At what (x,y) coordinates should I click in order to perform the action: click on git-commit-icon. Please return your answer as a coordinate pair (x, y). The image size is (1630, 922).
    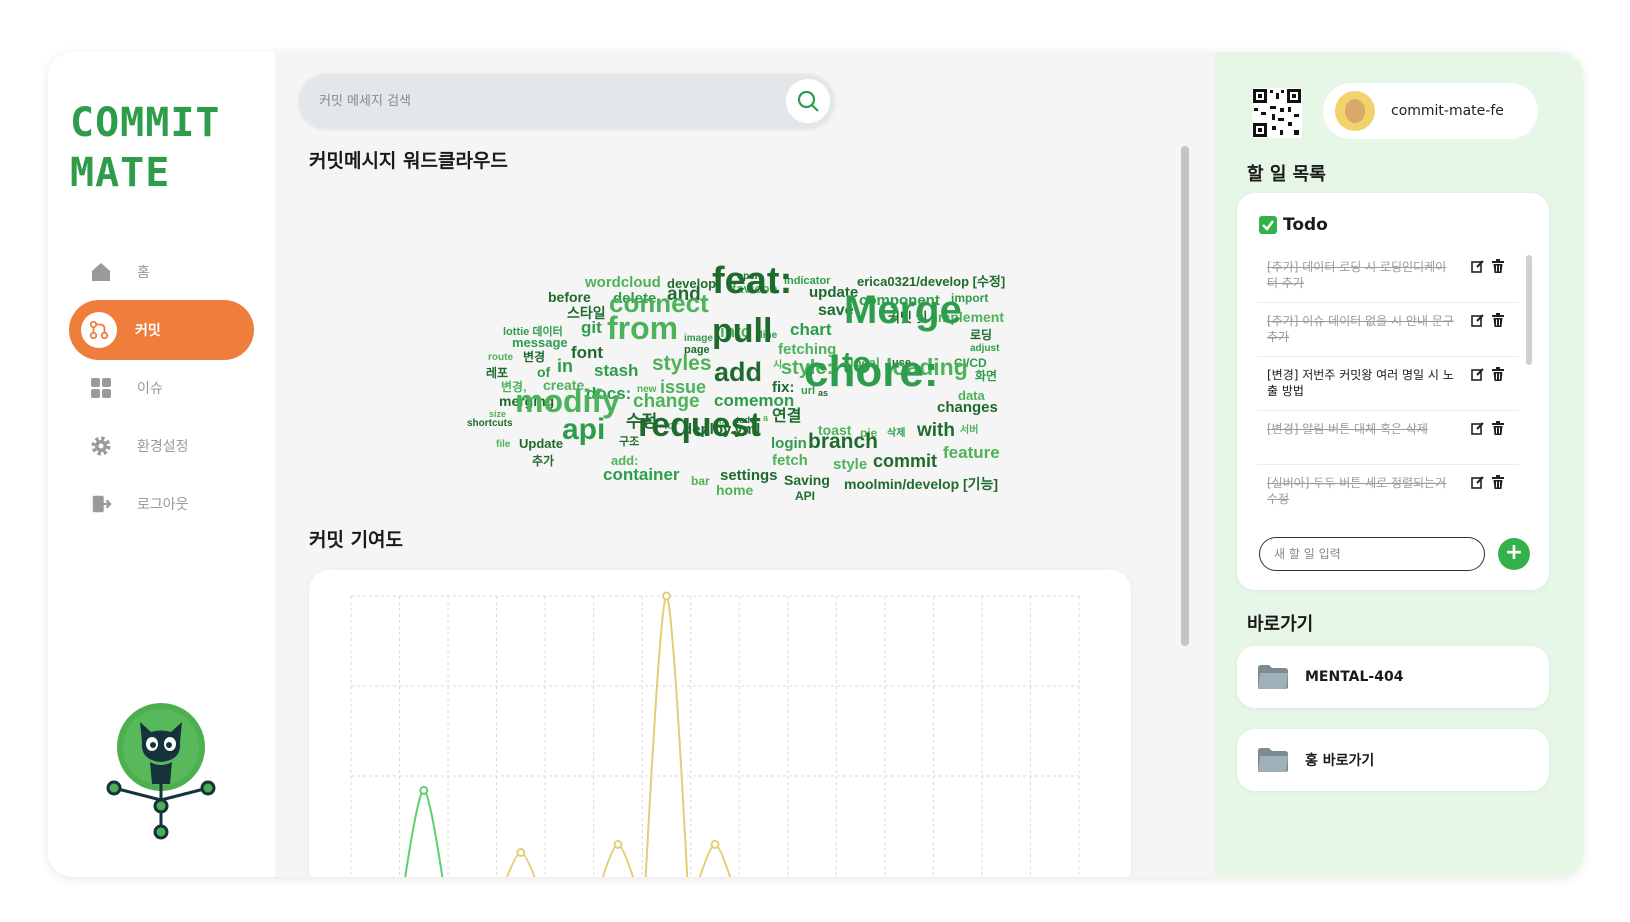
    Looking at the image, I should click on (99, 330).